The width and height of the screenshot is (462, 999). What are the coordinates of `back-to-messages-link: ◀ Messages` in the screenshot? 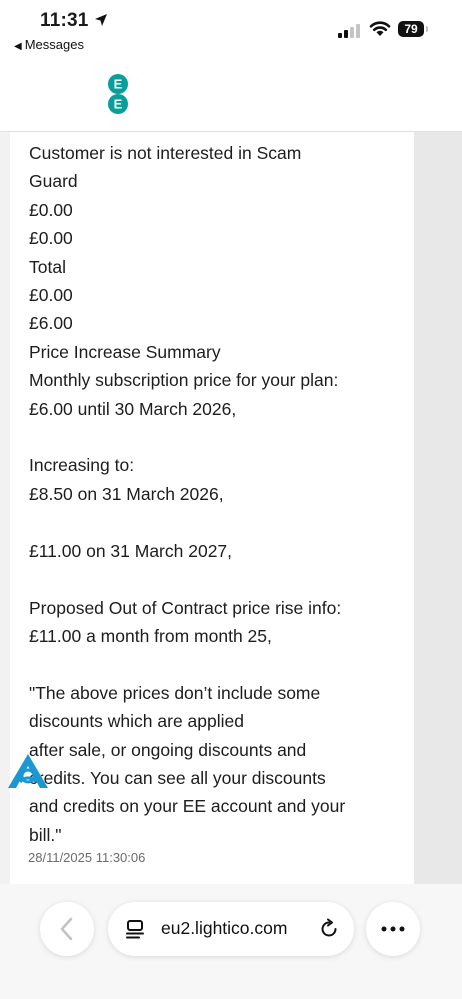 It's located at (49, 44).